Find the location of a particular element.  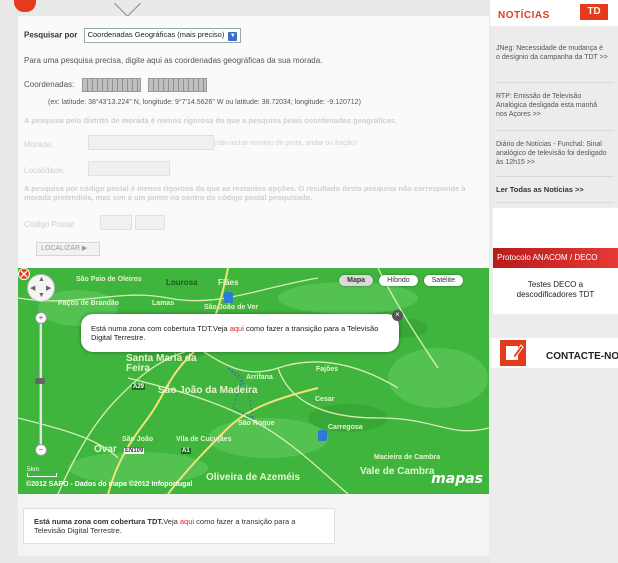

map-label-esmoriz: São Paio de Oleiros is located at coordinates (109, 279).